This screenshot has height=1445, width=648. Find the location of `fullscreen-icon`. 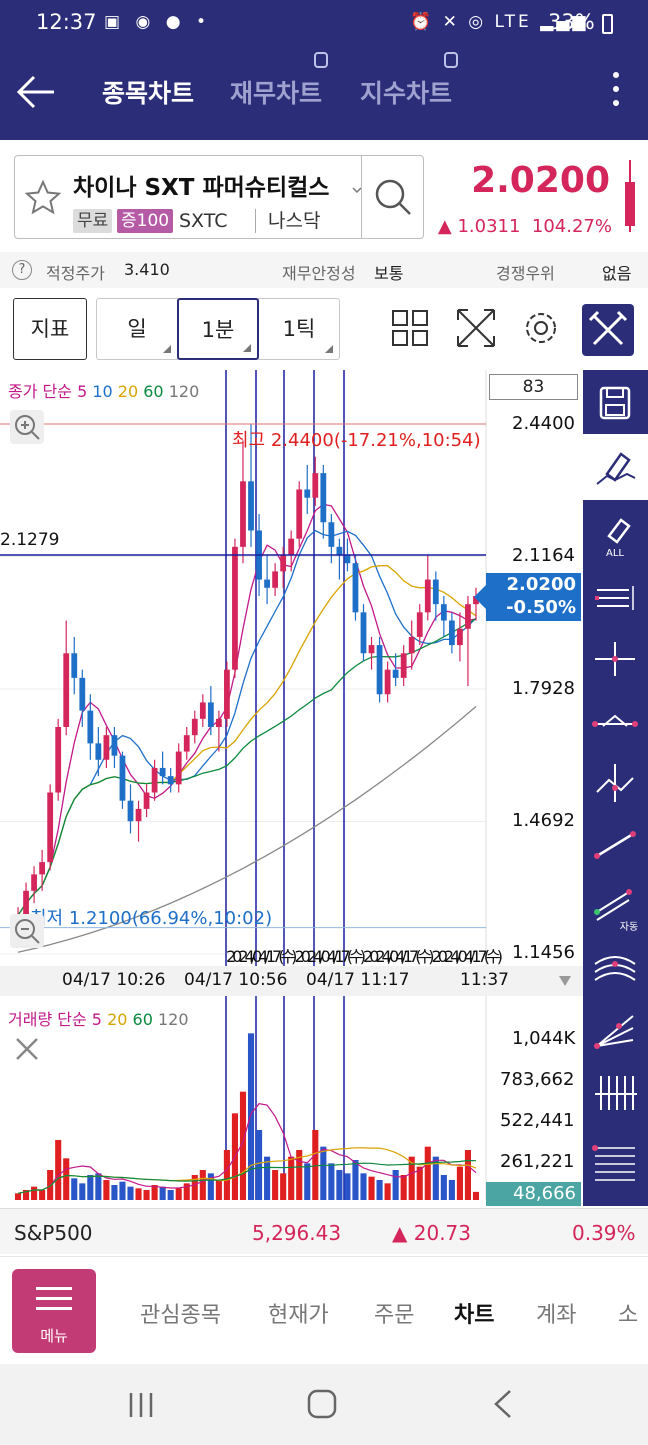

fullscreen-icon is located at coordinates (476, 328).